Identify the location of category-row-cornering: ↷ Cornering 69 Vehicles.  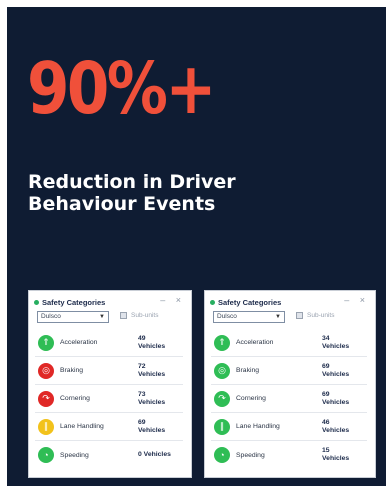
(289, 399).